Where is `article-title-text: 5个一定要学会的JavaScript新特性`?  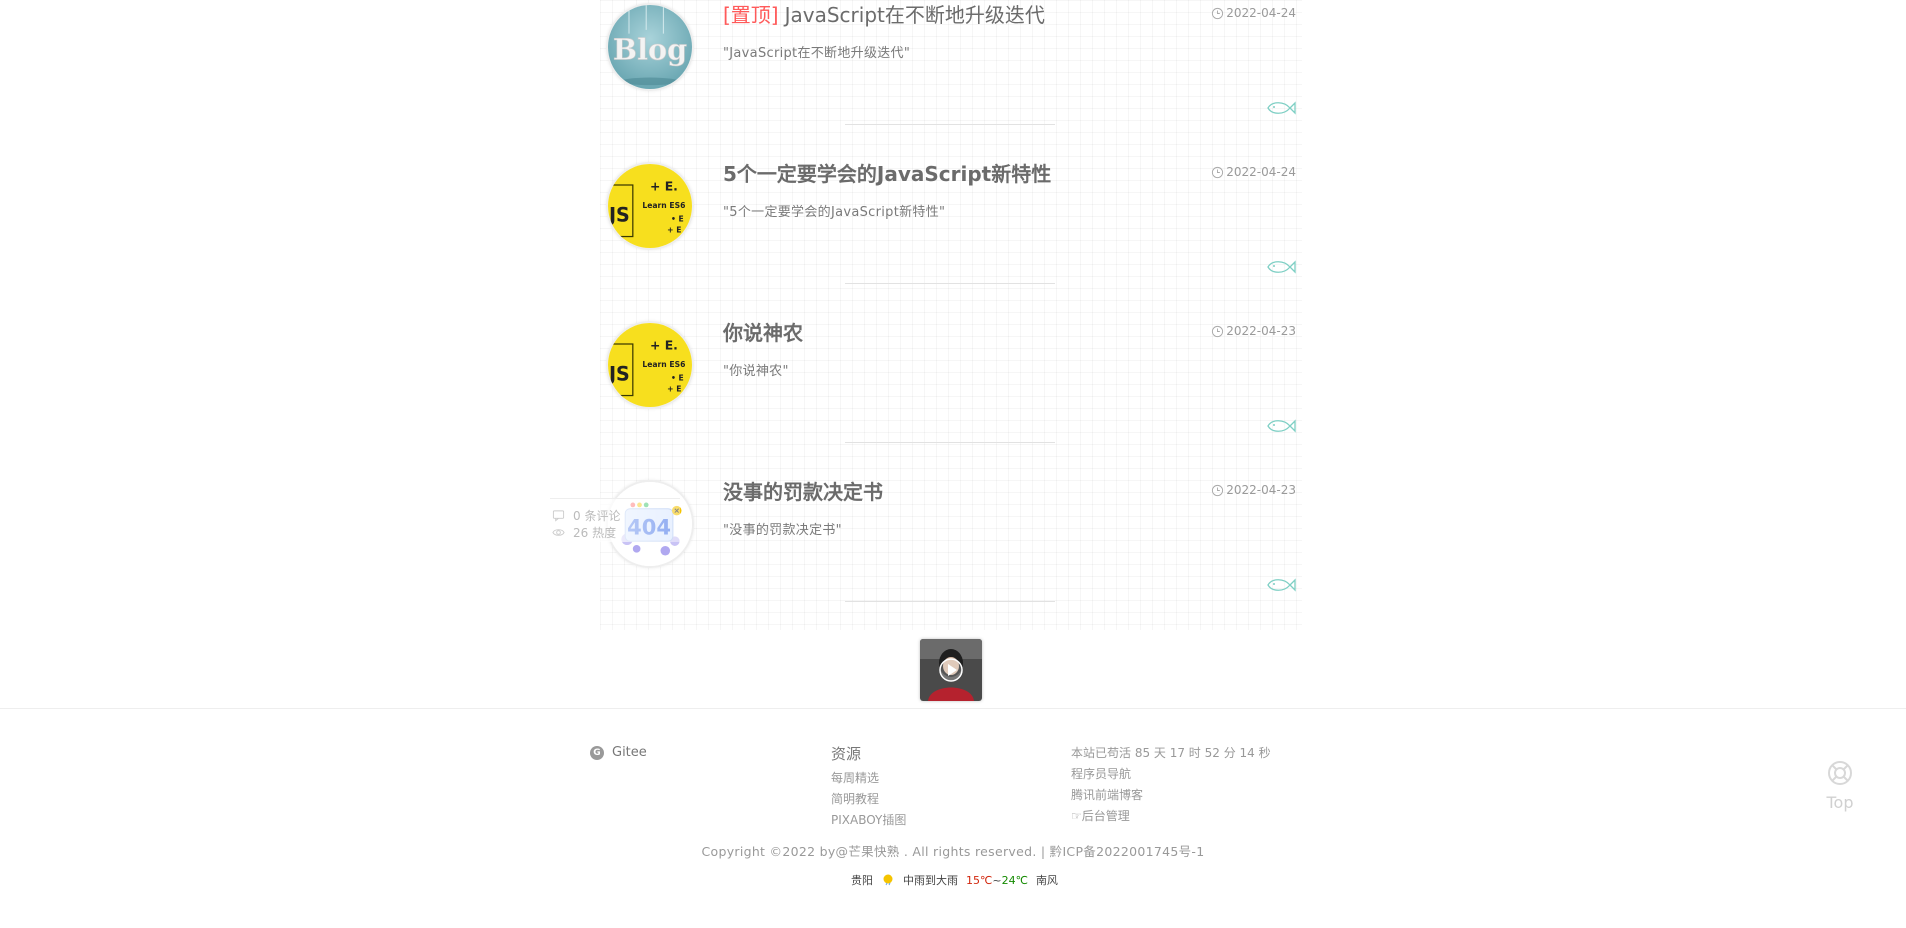 article-title-text: 5个一定要学会的JavaScript新特性 is located at coordinates (887, 174).